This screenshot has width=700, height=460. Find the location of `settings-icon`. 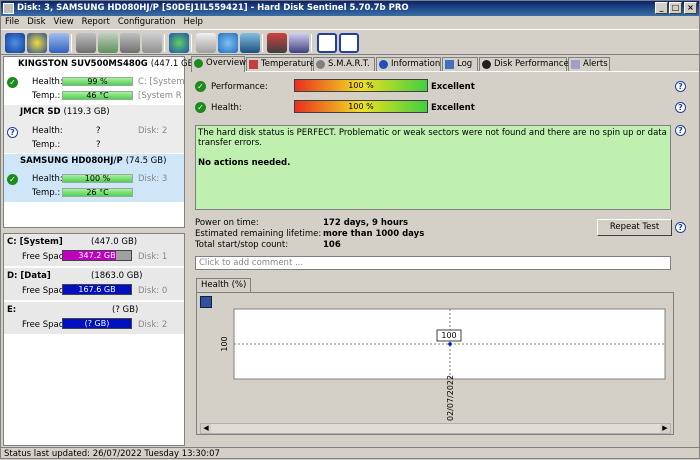

settings-icon is located at coordinates (152, 43).